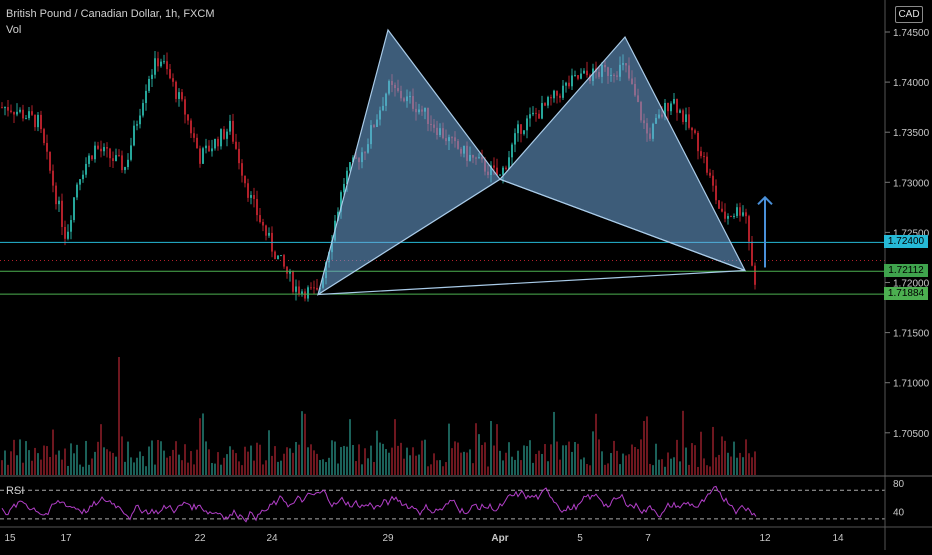 The height and width of the screenshot is (555, 932). I want to click on pattern-xd-line, so click(531, 282).